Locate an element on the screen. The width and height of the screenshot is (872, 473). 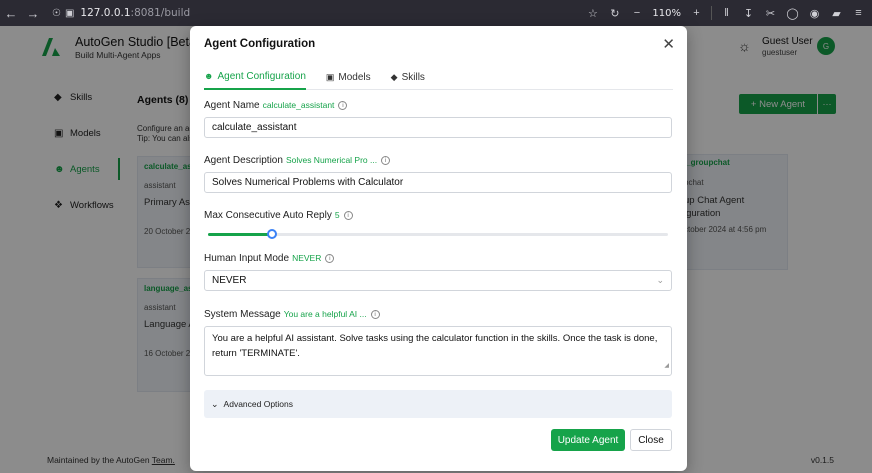
close-icon: ✕ is located at coordinates (668, 44).